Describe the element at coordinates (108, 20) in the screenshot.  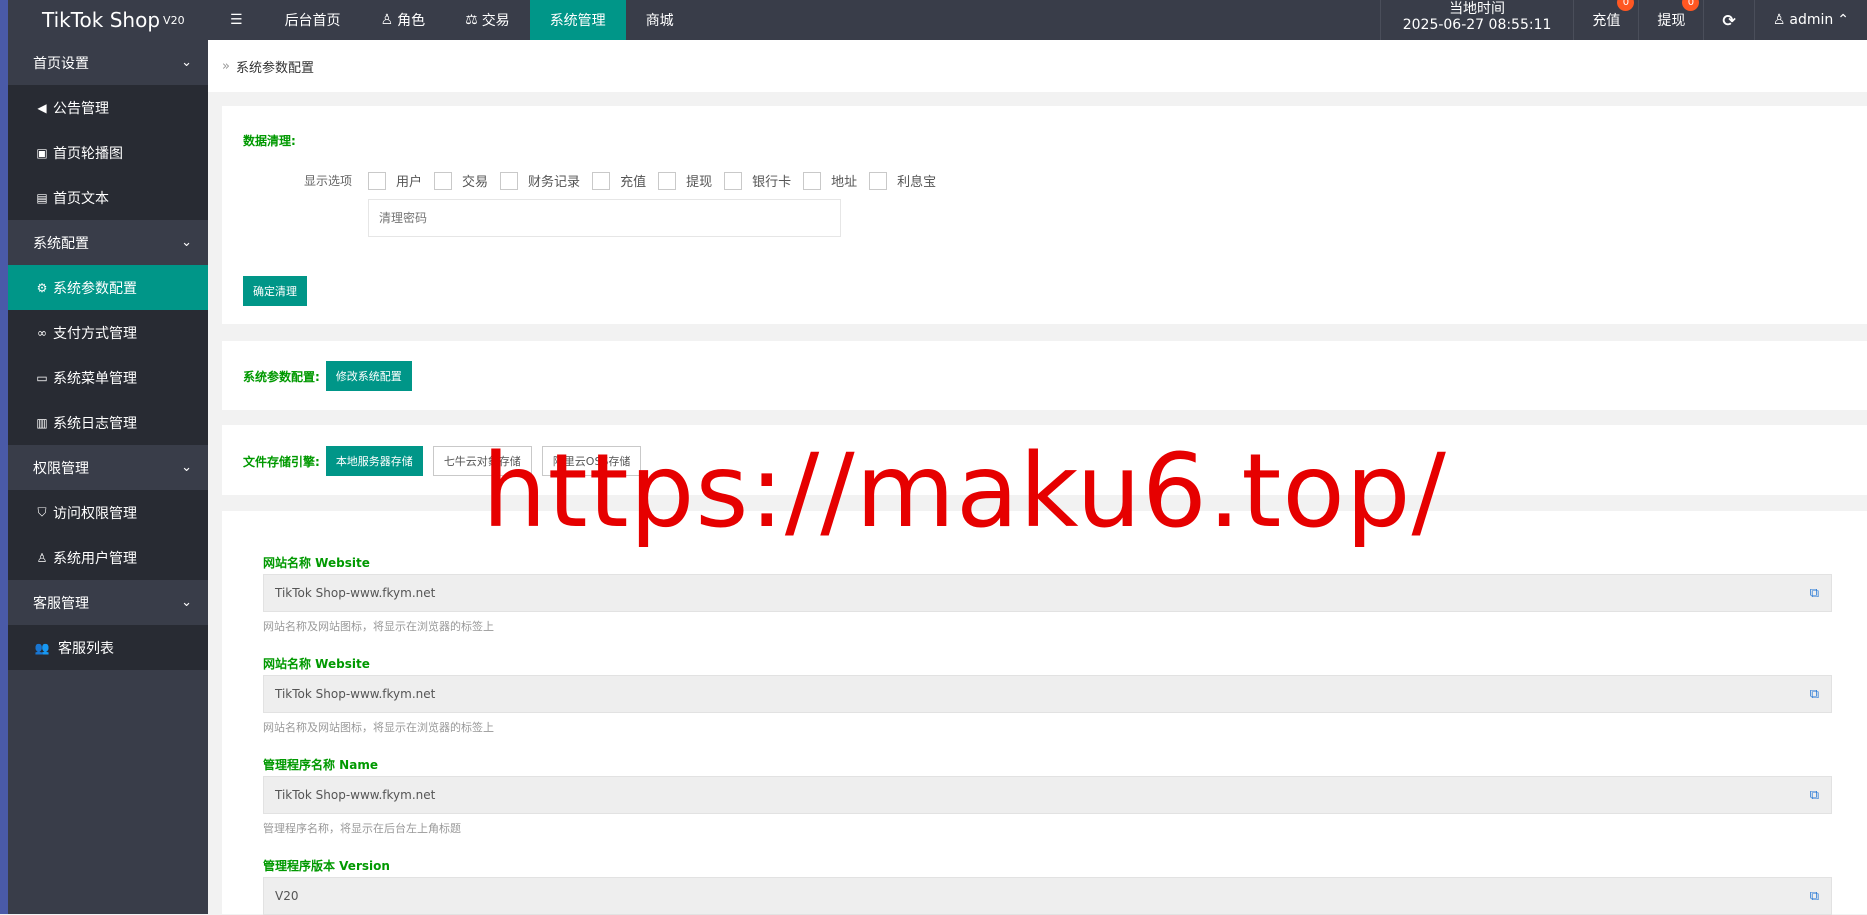
I see `app-logo: TikTok Shop V20` at that location.